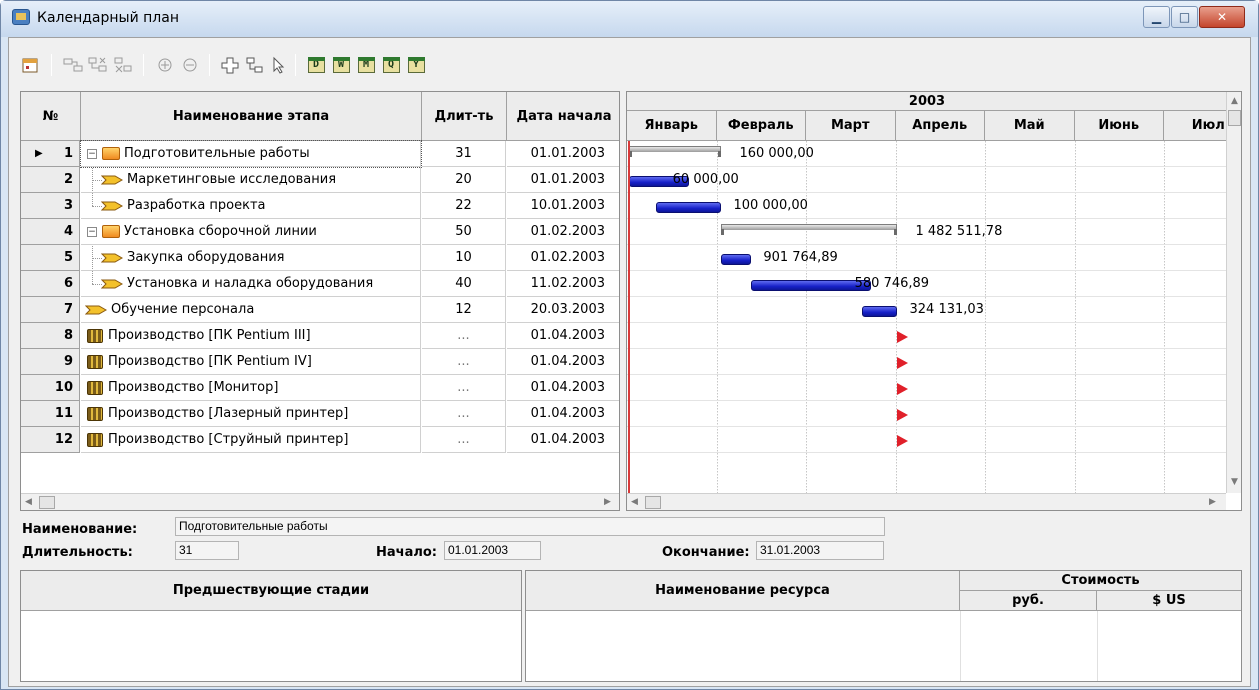 Image resolution: width=1259 pixels, height=690 pixels. What do you see at coordinates (50, 284) in the screenshot?
I see `row-number: 6` at bounding box center [50, 284].